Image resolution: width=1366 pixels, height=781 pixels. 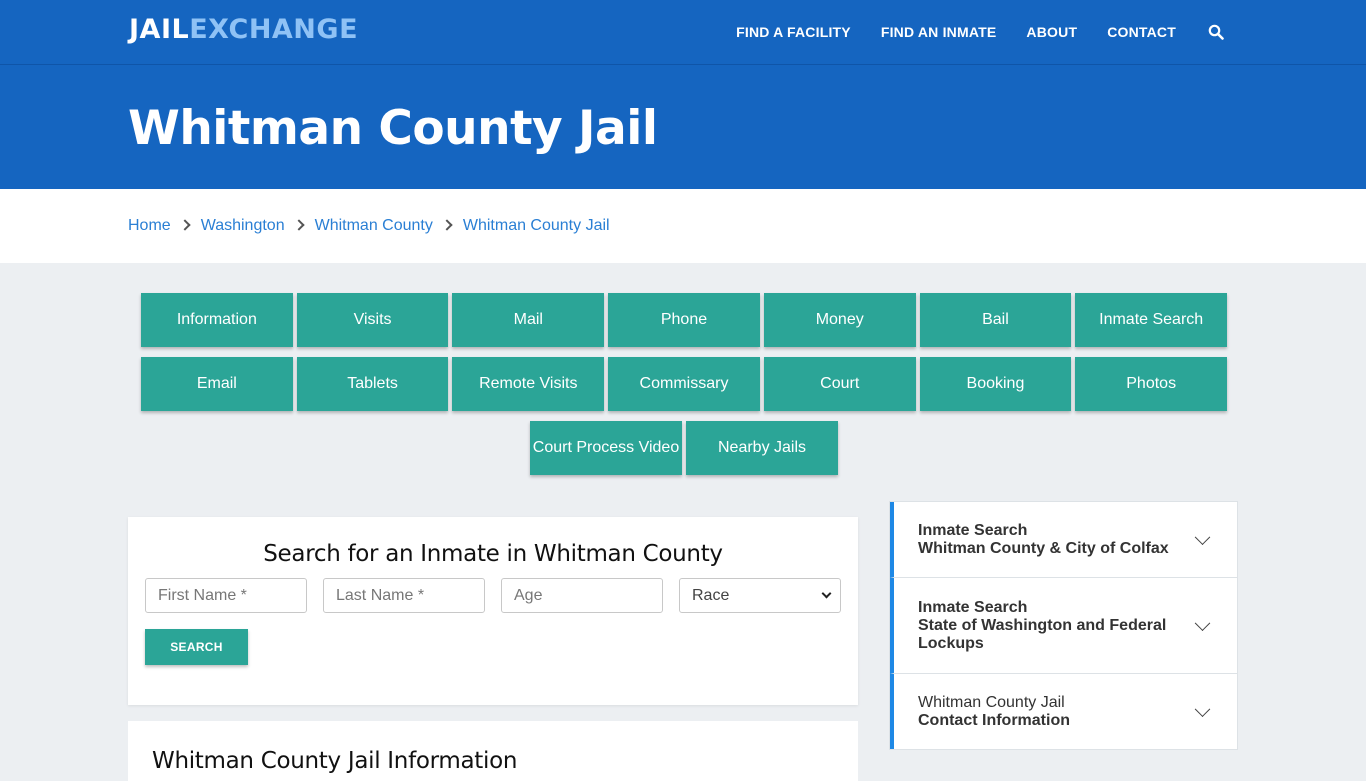 What do you see at coordinates (711, 595) in the screenshot?
I see `race-select-value: Race` at bounding box center [711, 595].